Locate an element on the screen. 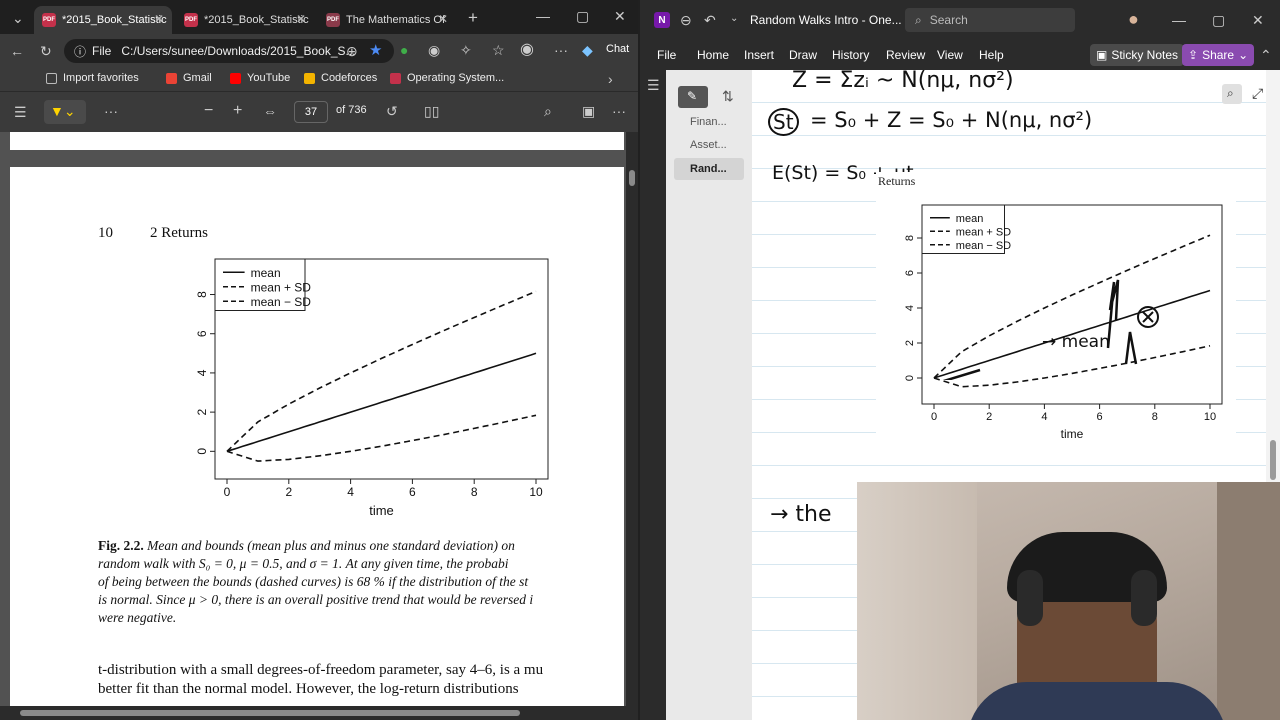  x-tick-label: 10 is located at coordinates (536, 492).